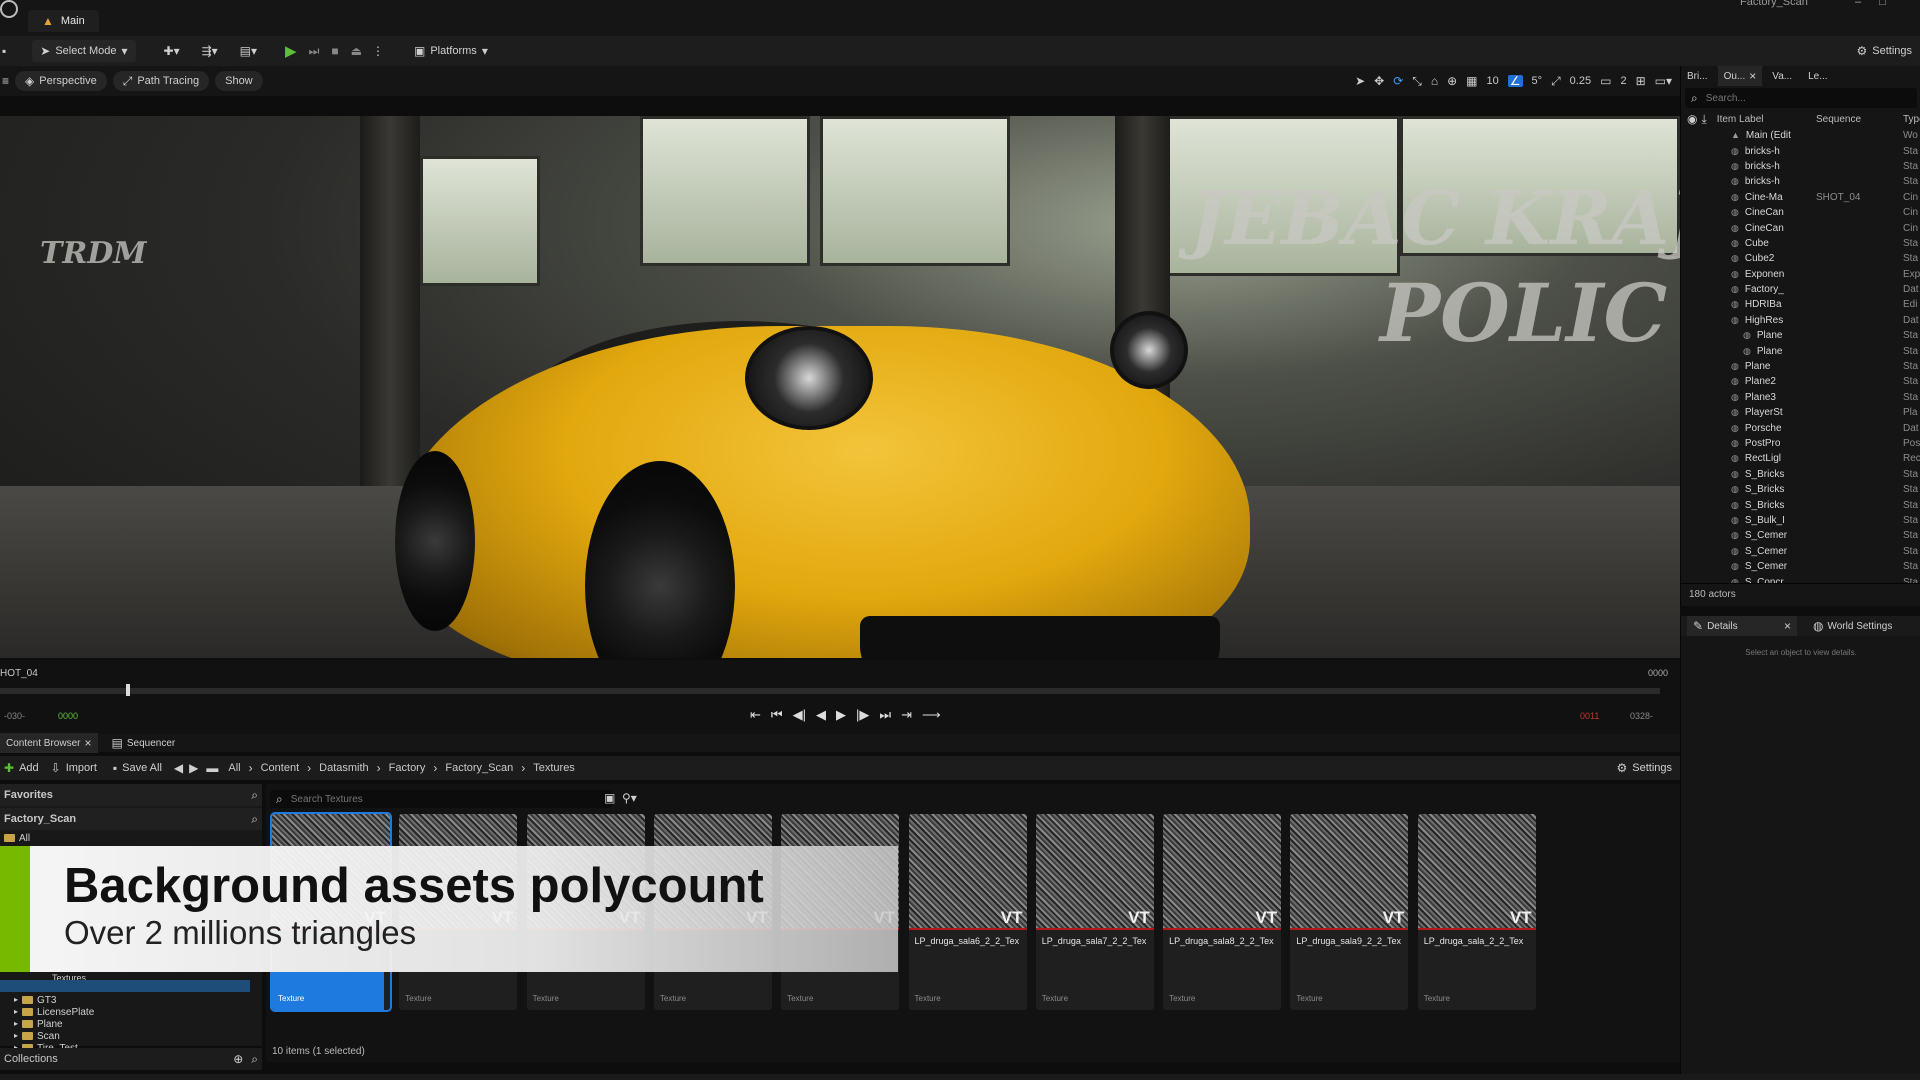  What do you see at coordinates (161, 81) in the screenshot?
I see `path-tracing-button: ⤢ Path Tracing` at bounding box center [161, 81].